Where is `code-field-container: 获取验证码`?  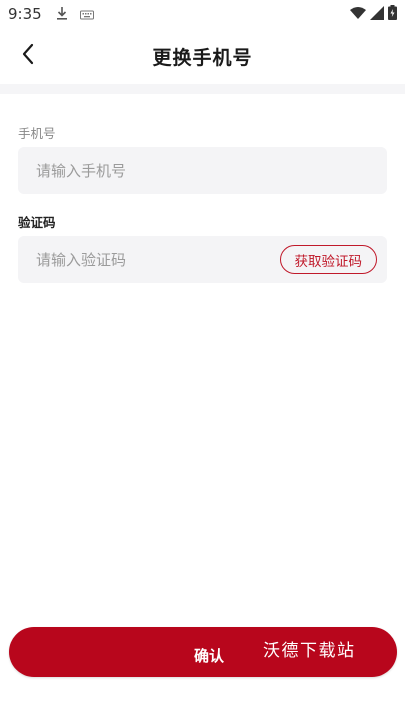 code-field-container: 获取验证码 is located at coordinates (202, 259).